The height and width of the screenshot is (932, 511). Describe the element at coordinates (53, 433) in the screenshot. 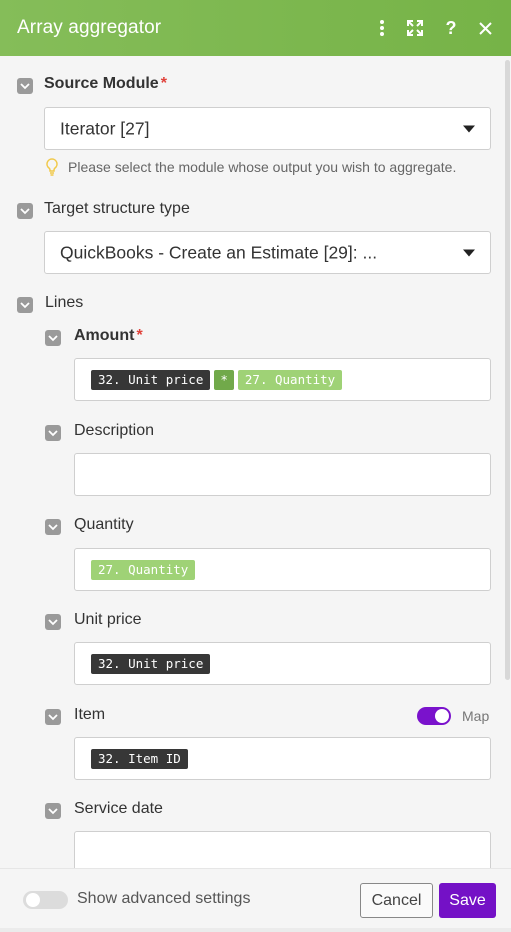

I see `description-collapse-toggle` at that location.